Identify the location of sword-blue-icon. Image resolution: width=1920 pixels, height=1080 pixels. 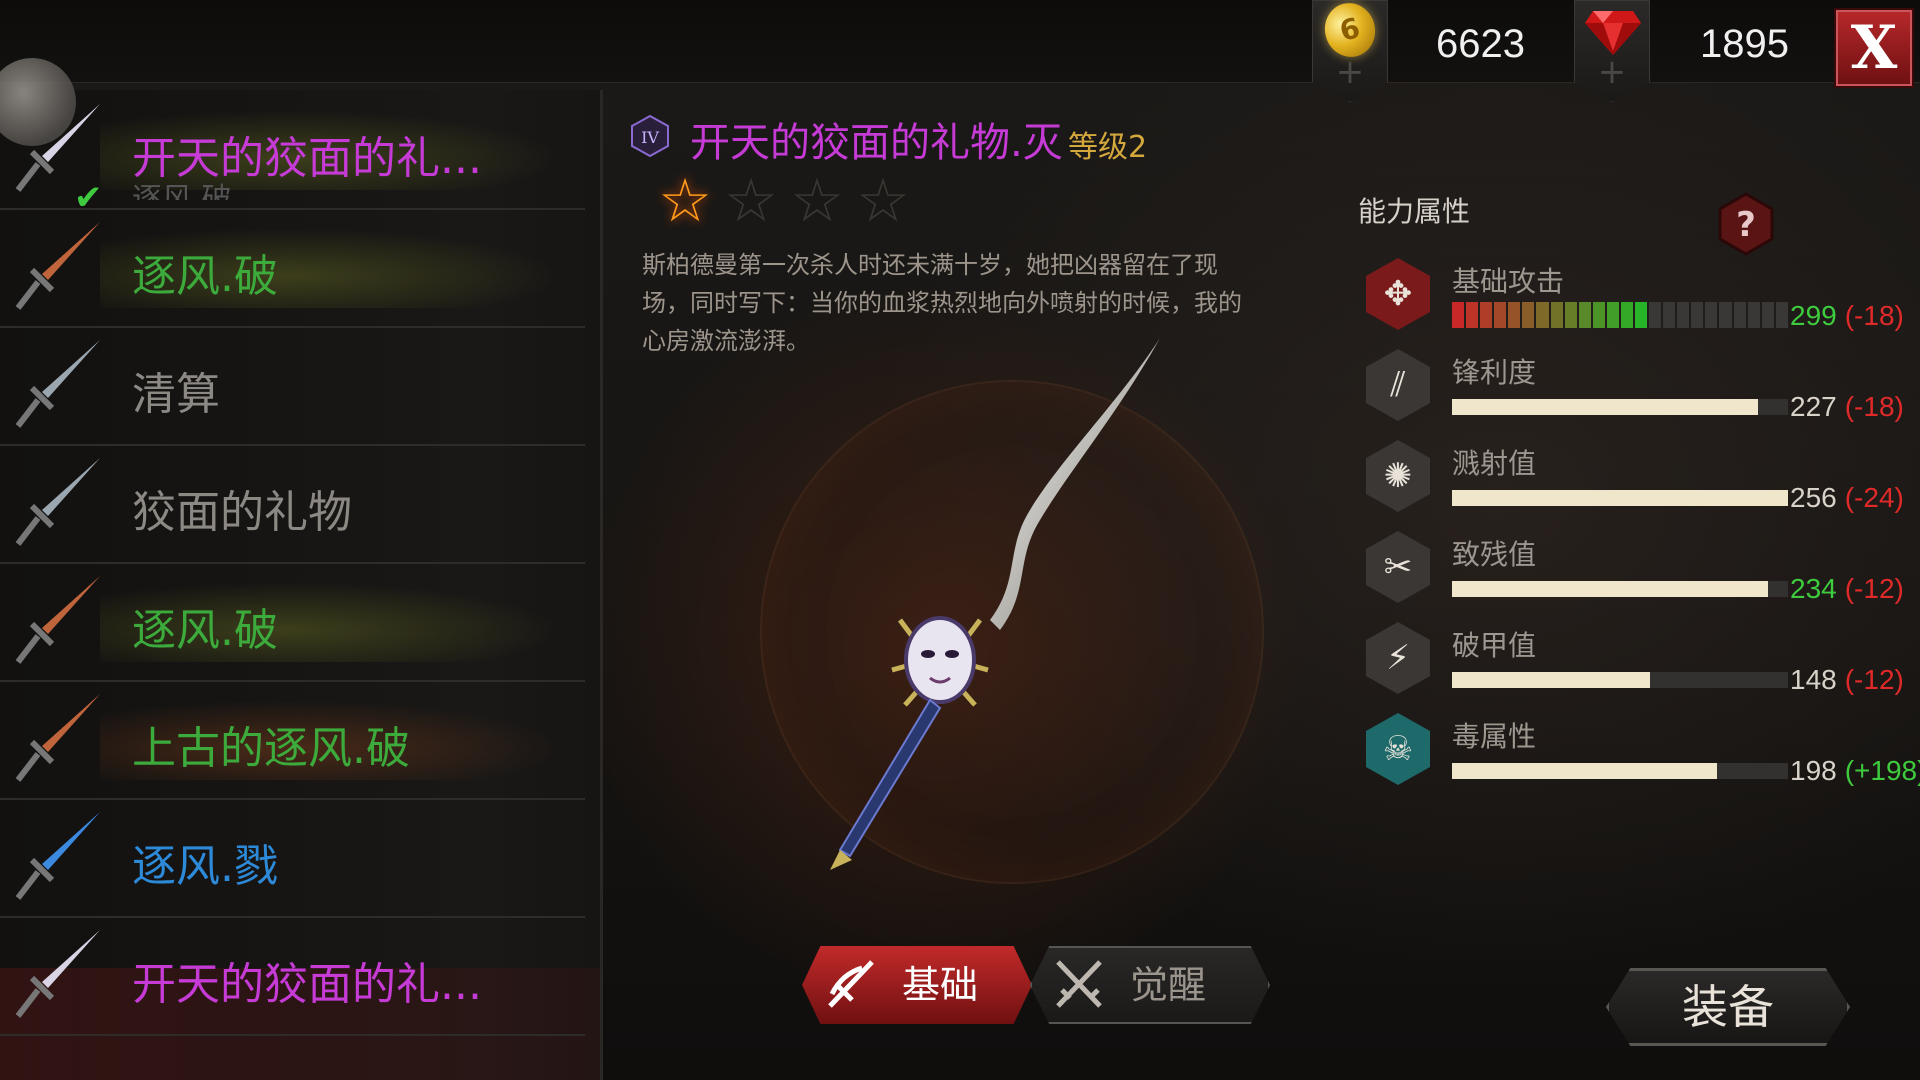
(57, 856).